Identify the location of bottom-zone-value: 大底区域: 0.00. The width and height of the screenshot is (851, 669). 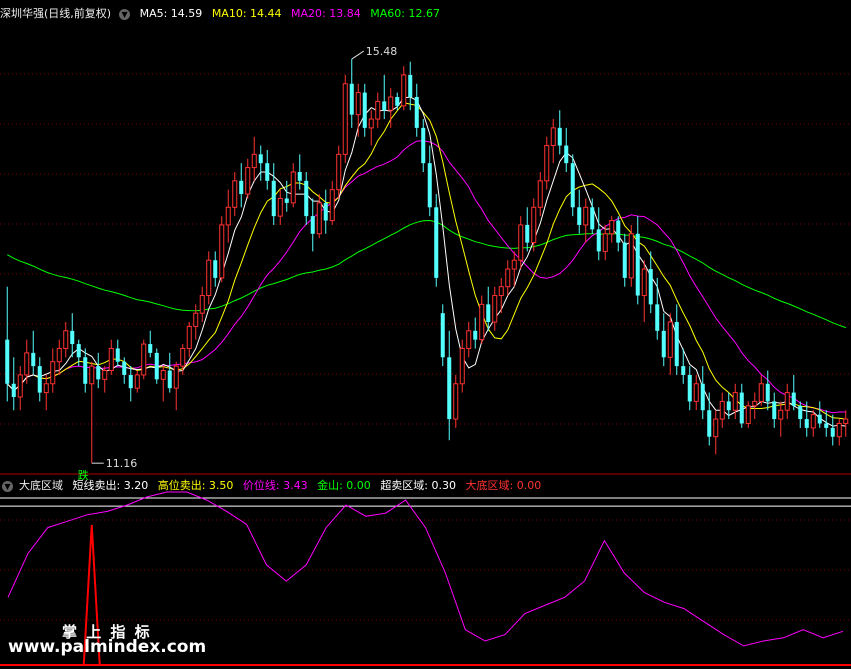
(503, 485).